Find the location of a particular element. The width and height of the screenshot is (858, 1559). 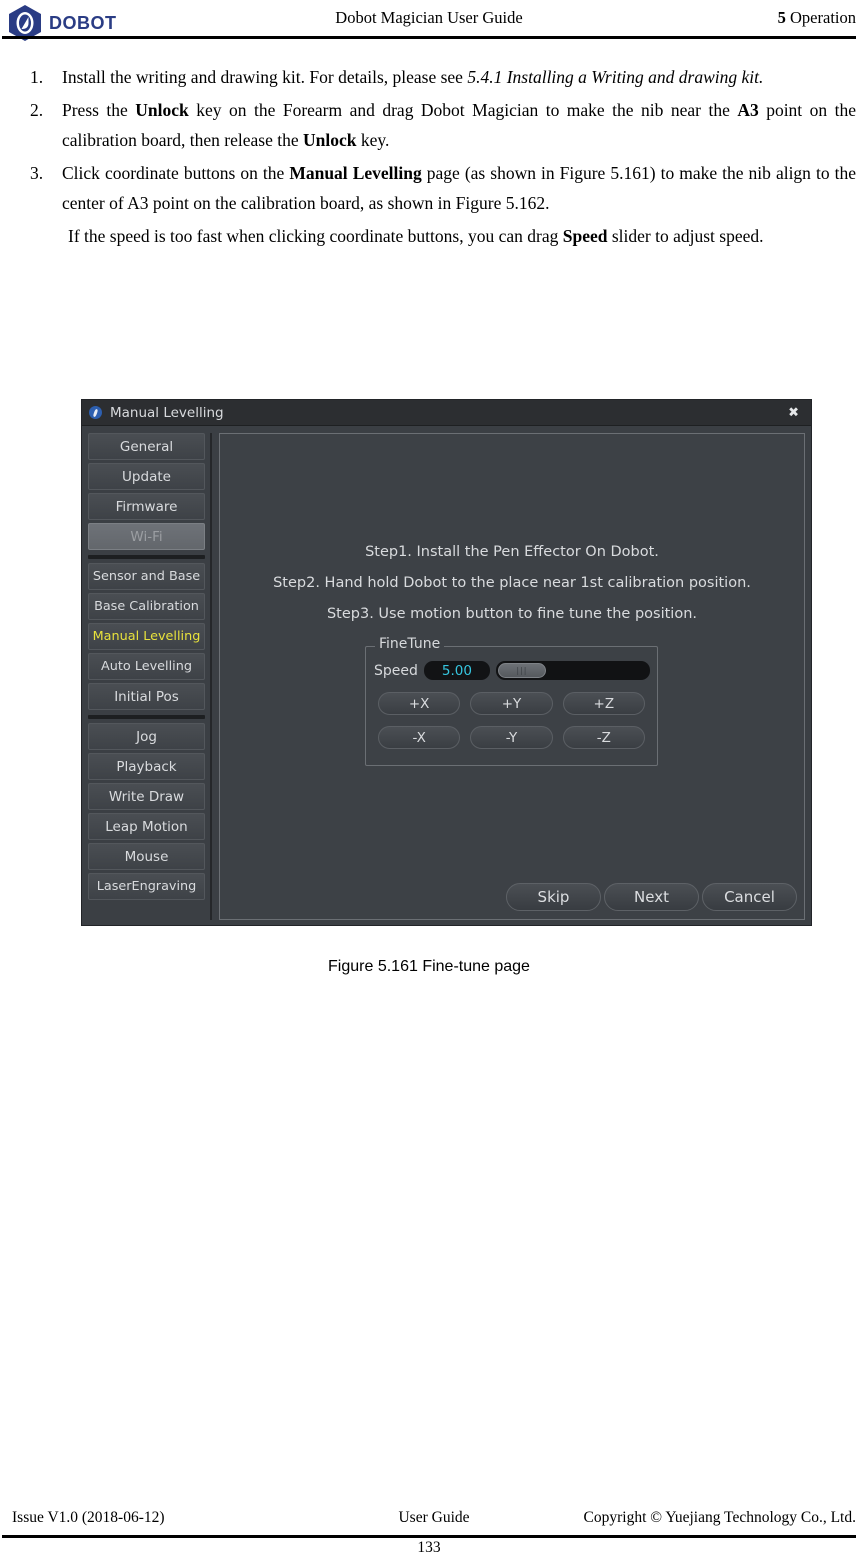

emphasis-bold: A3 is located at coordinates (748, 110).